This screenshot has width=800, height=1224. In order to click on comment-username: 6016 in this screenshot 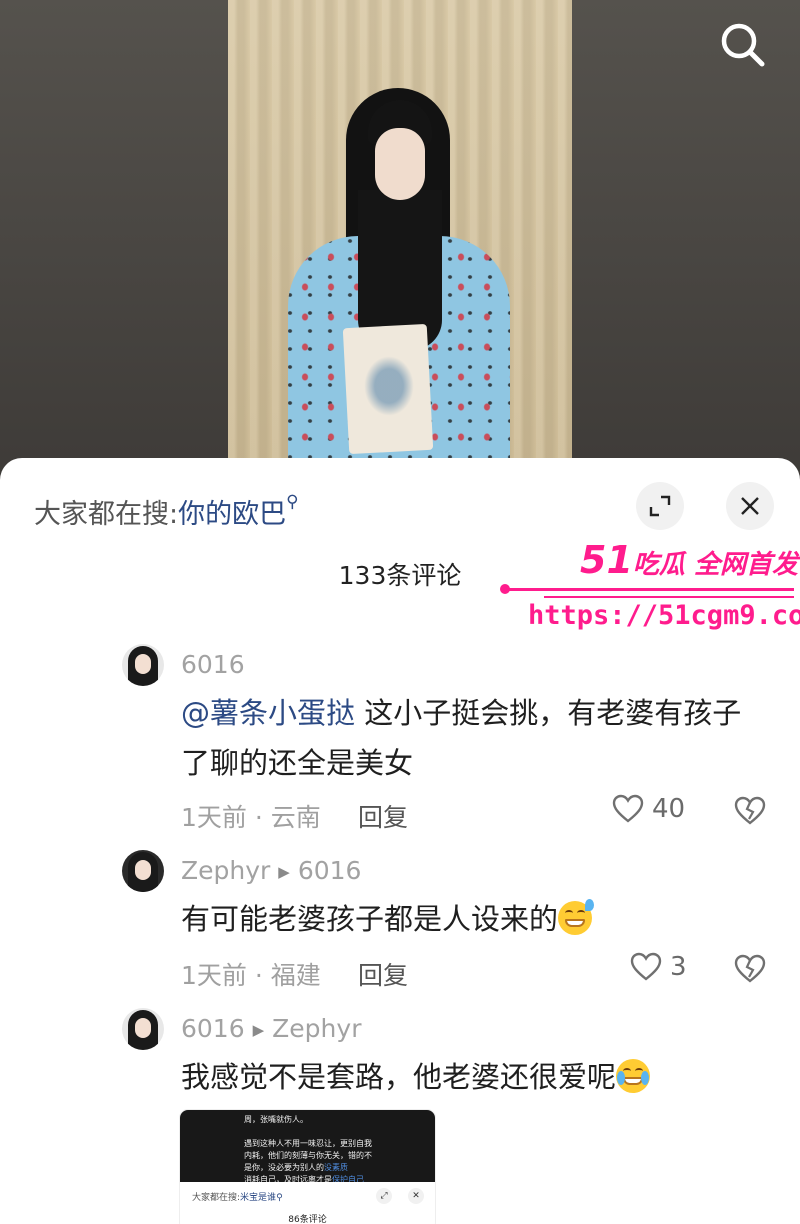, I will do `click(213, 664)`.